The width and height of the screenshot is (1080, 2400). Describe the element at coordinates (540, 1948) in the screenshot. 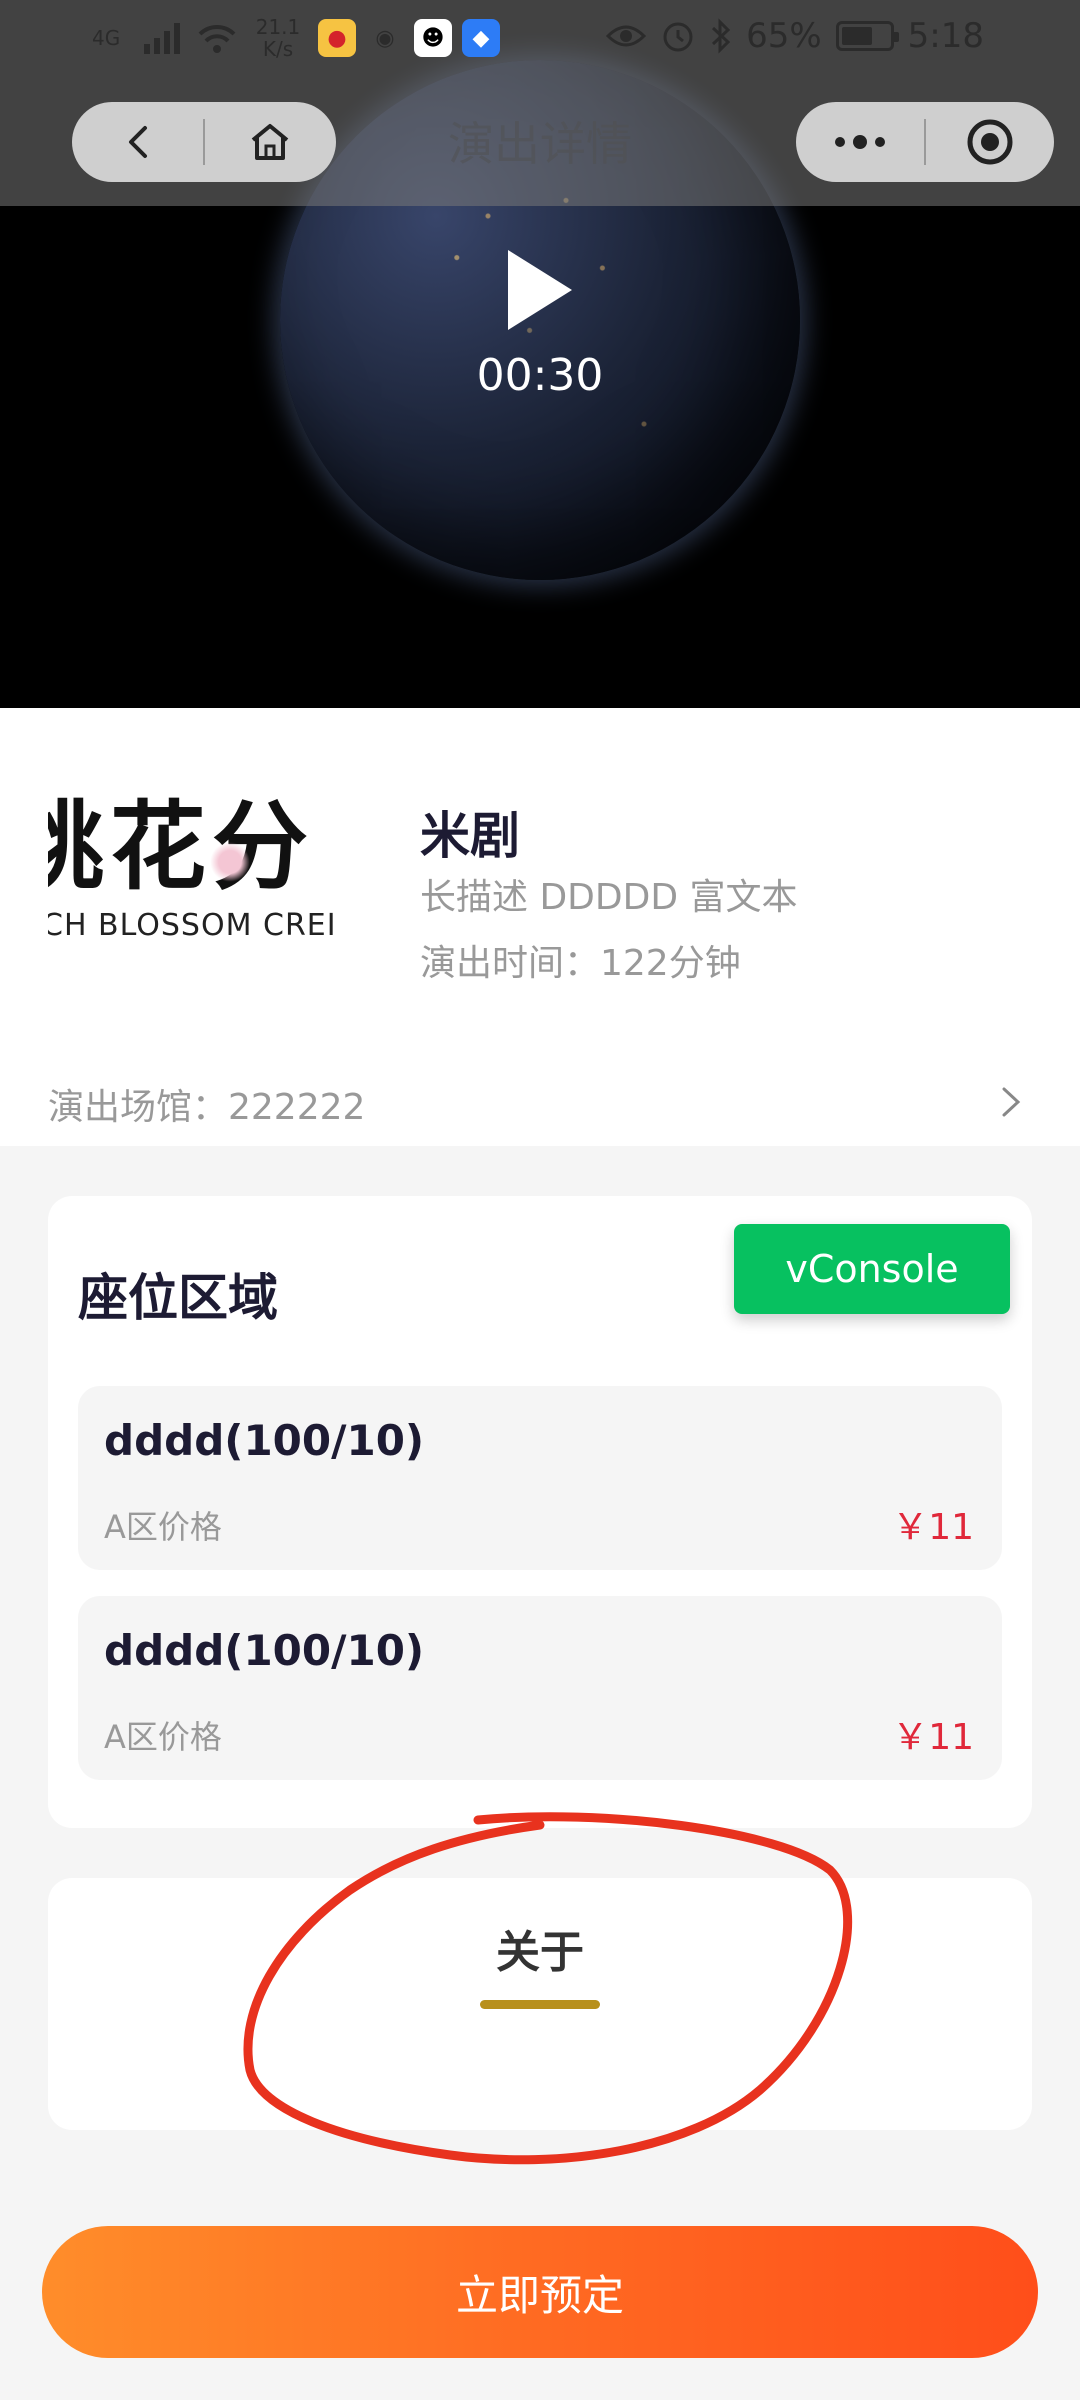

I see `tab-about: 关于` at that location.